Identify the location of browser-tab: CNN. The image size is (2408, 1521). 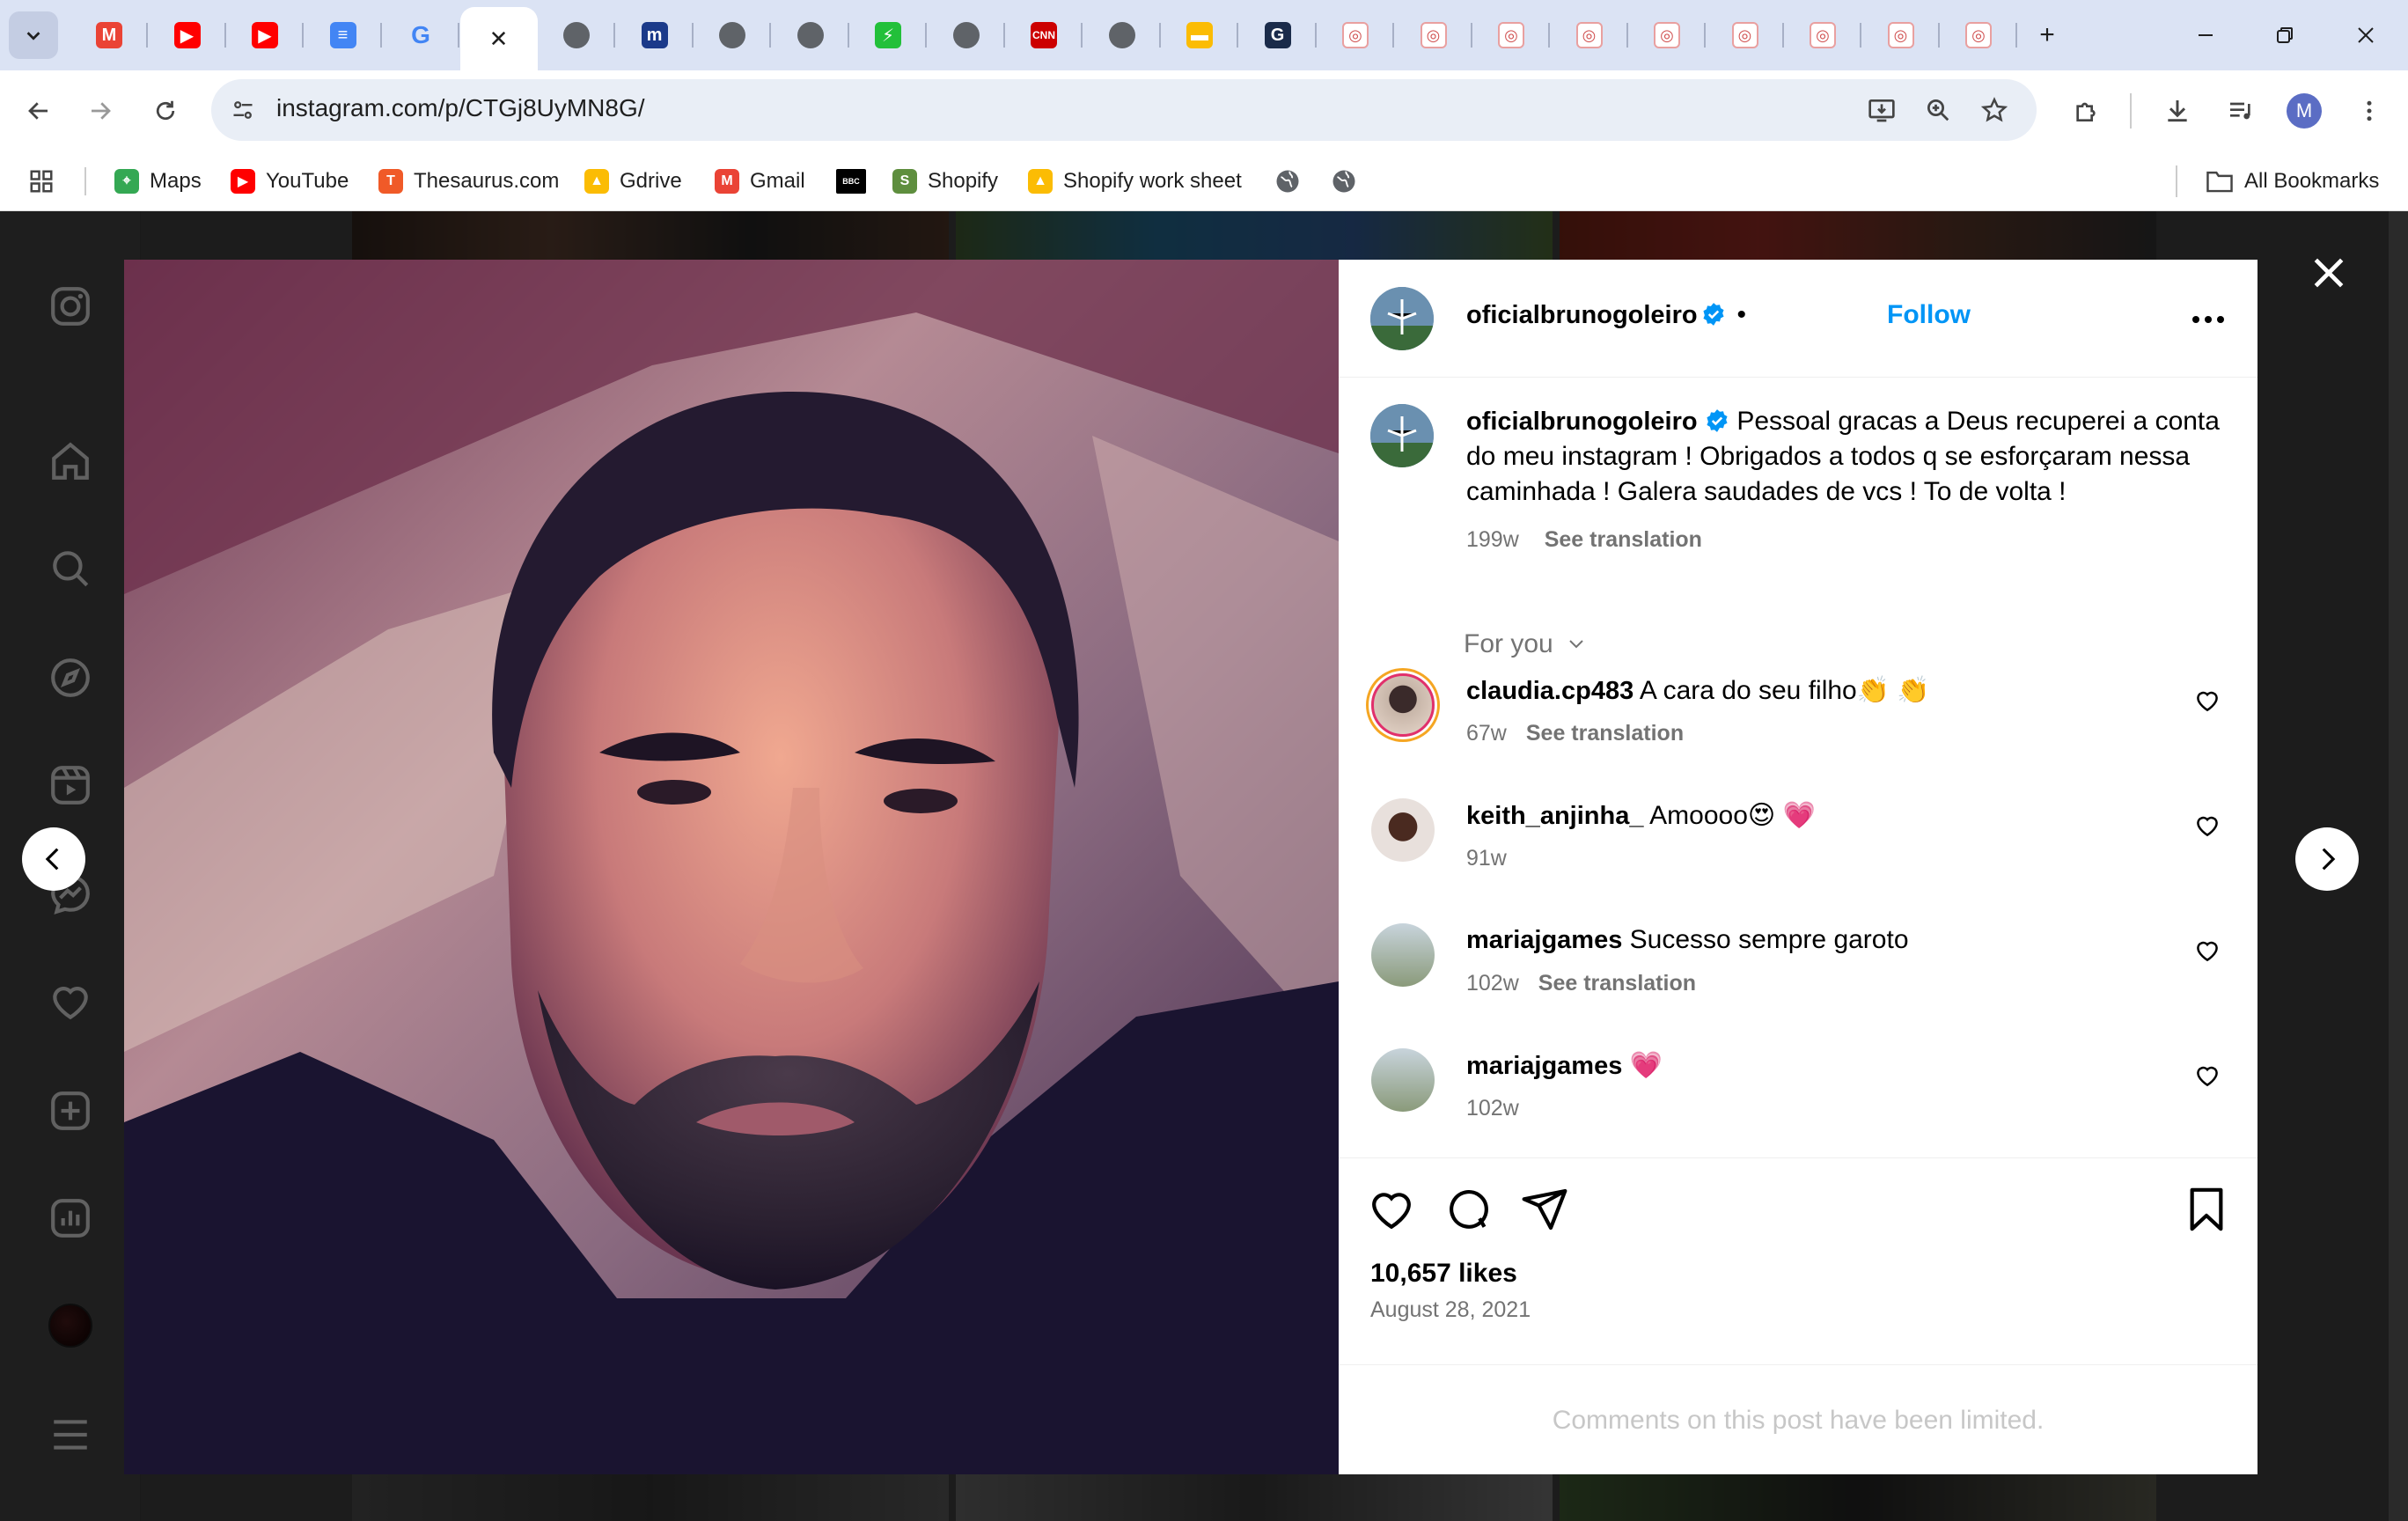
(1044, 35).